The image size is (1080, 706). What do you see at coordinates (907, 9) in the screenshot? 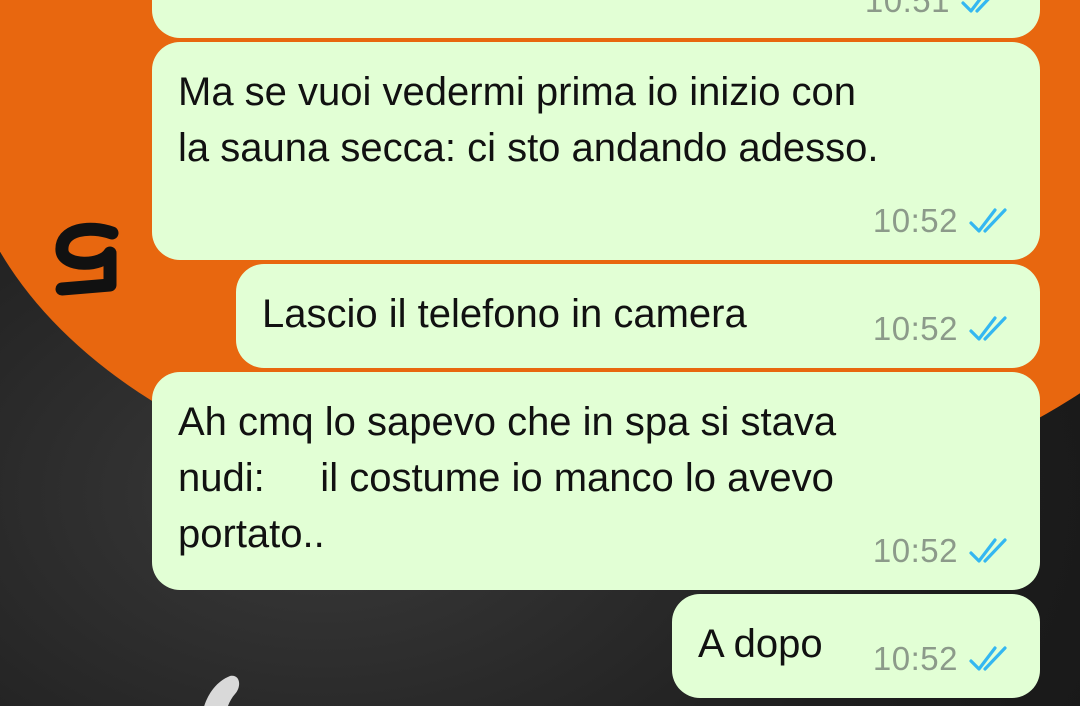
I see `message-time: 10:51` at bounding box center [907, 9].